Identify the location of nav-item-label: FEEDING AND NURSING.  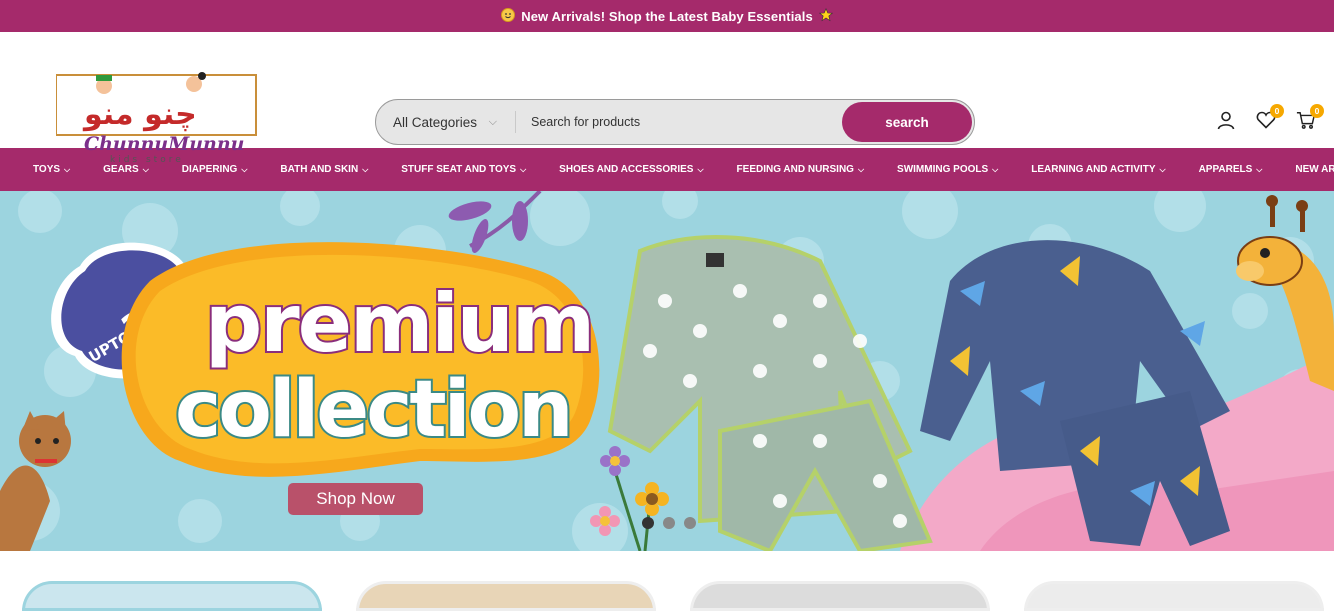
(795, 169).